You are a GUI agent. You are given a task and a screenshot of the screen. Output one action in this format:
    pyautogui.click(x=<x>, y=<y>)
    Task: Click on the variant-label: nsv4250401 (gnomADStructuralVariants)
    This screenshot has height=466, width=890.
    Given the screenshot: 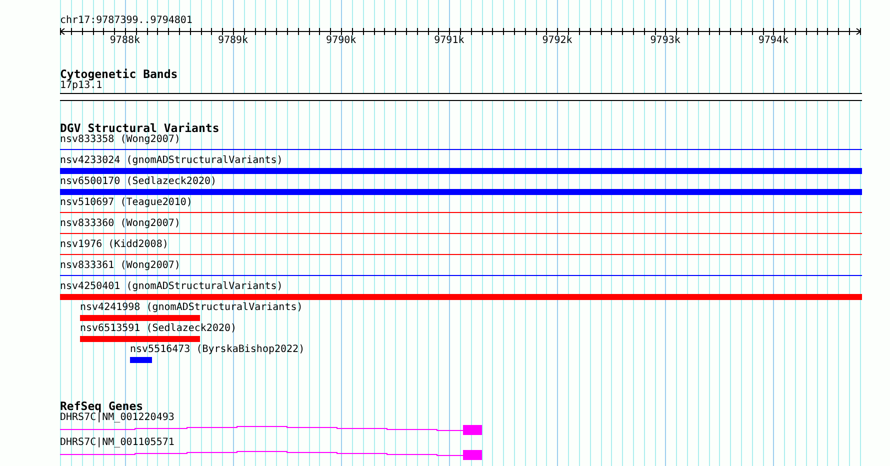 What is the action you would take?
    pyautogui.click(x=171, y=287)
    